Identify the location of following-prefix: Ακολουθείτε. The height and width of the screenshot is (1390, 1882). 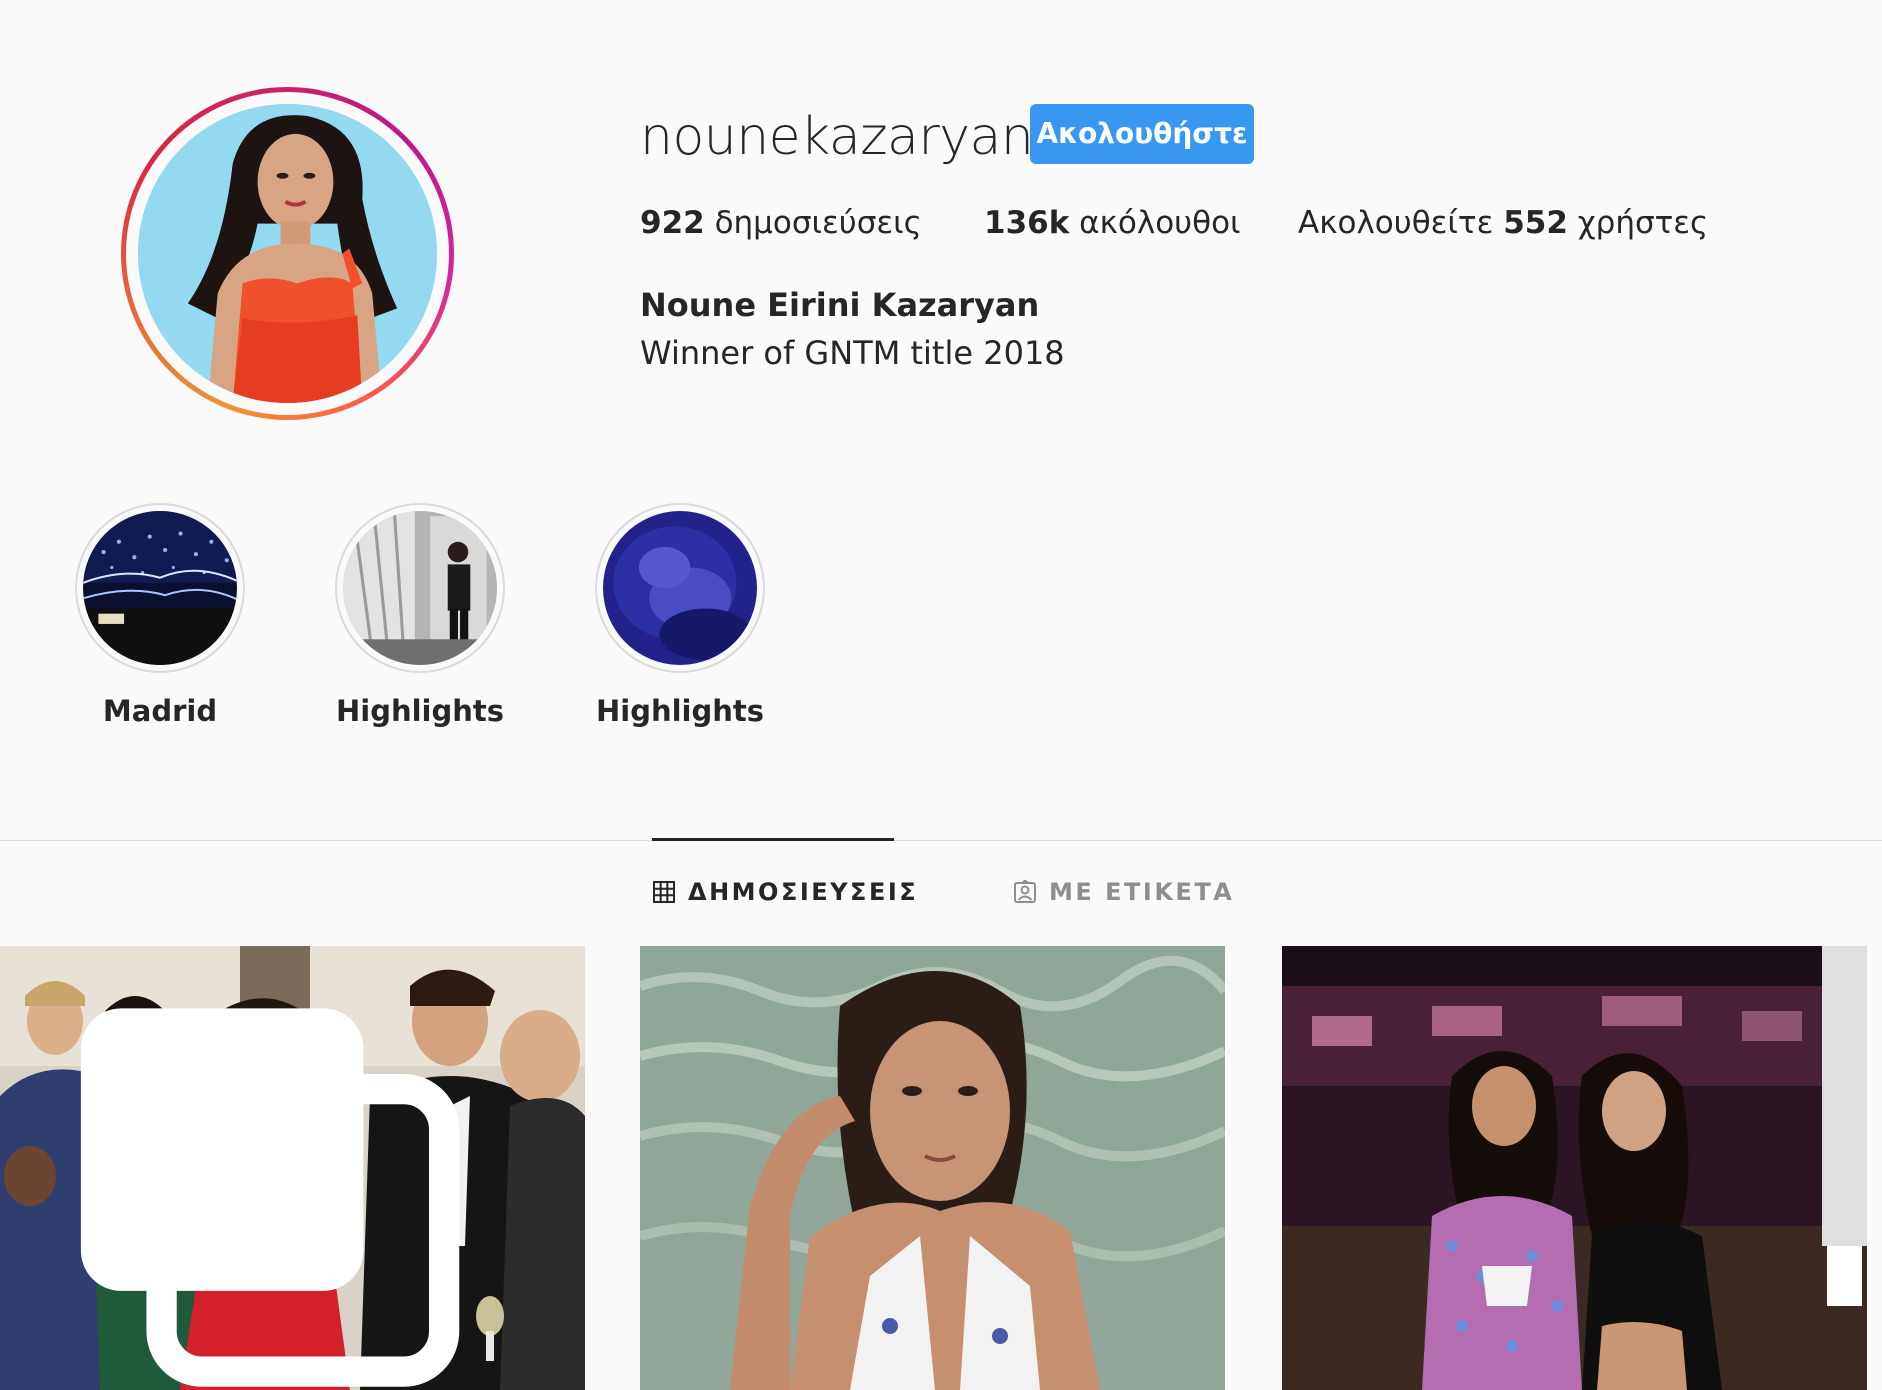
(1401, 223).